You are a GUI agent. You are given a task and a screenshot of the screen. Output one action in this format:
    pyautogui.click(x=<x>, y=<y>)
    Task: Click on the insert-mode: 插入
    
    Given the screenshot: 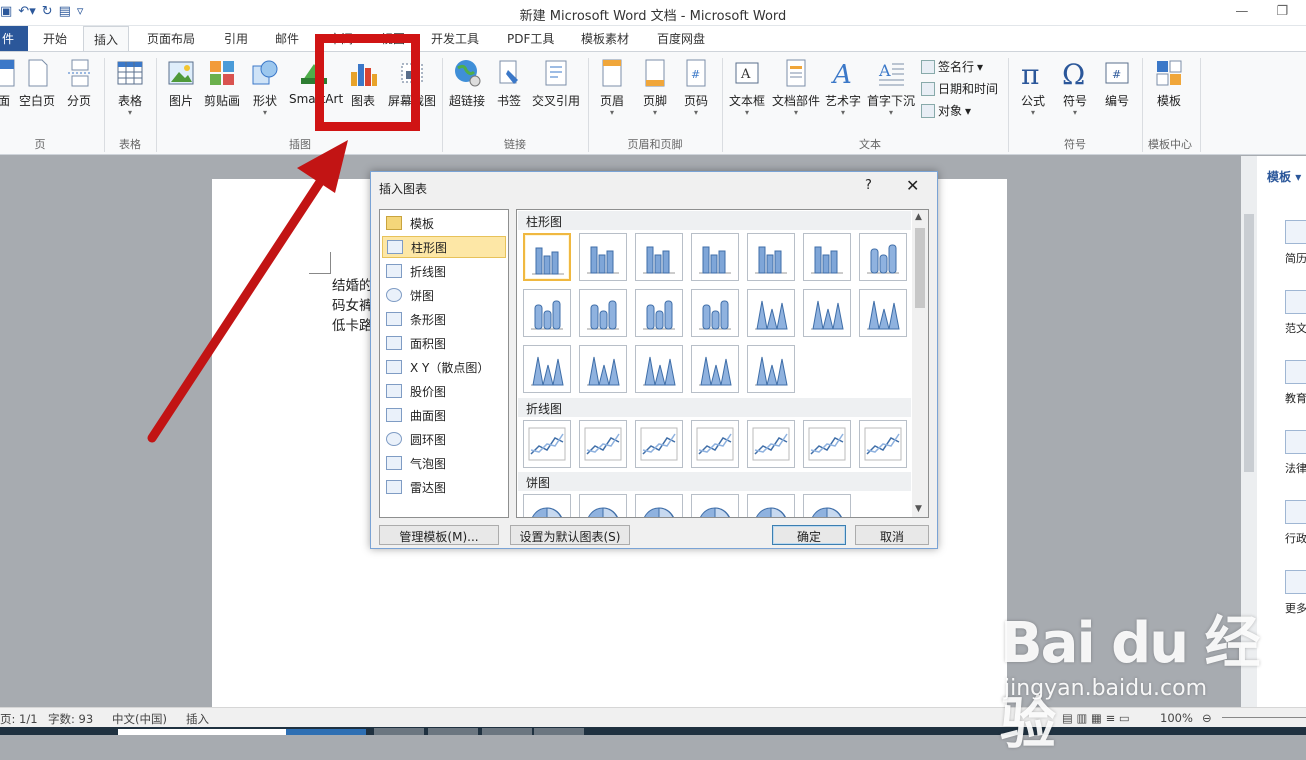 What is the action you would take?
    pyautogui.click(x=197, y=719)
    